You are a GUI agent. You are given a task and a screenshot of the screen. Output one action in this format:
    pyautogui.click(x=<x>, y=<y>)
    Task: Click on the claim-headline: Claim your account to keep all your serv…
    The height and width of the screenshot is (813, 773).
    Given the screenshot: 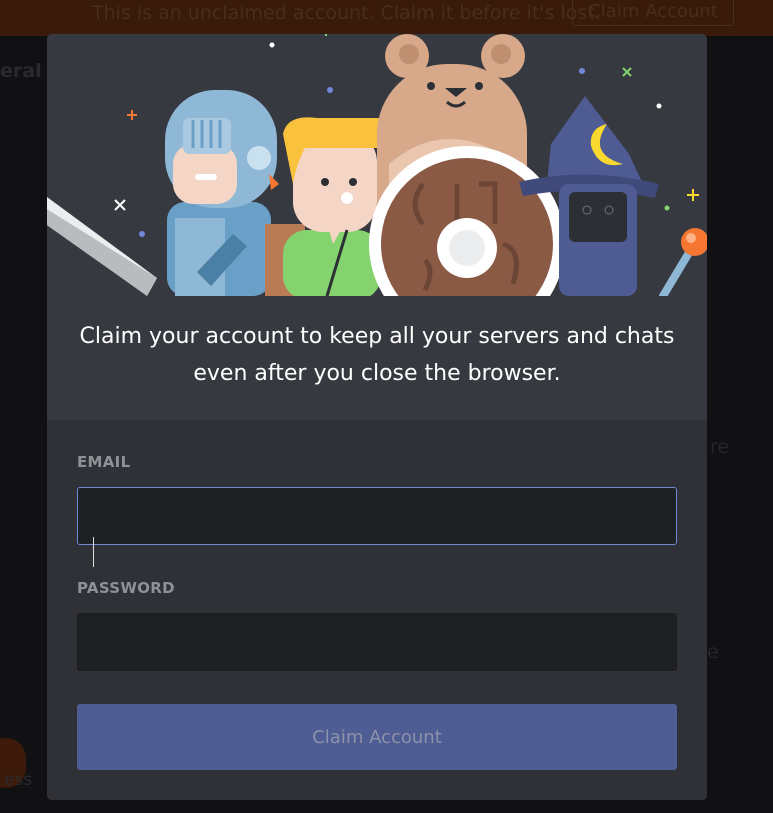 What is the action you would take?
    pyautogui.click(x=377, y=355)
    